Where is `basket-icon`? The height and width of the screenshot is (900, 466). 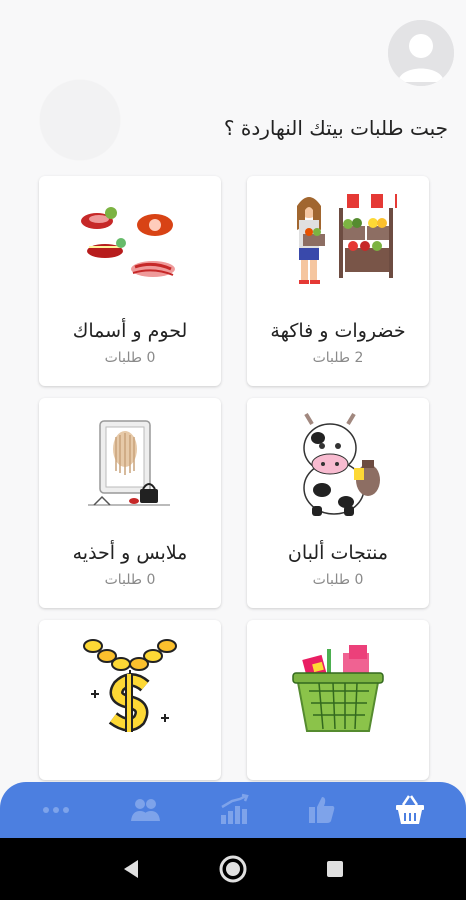 basket-icon is located at coordinates (410, 810).